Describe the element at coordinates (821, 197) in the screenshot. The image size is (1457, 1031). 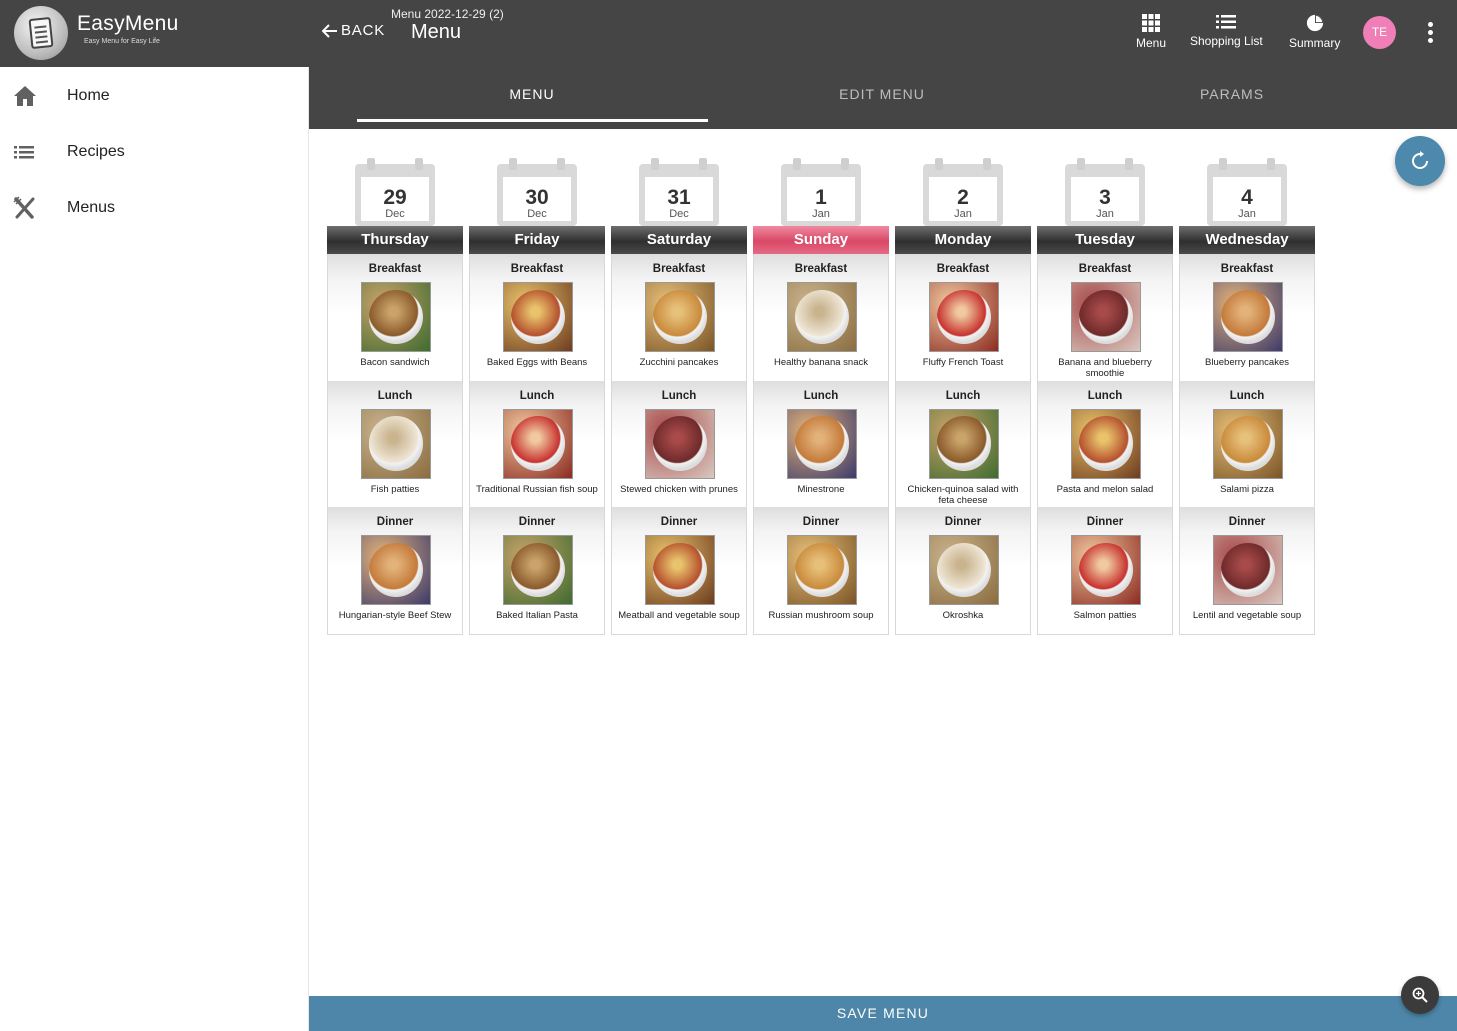
I see `date-day: 1` at that location.